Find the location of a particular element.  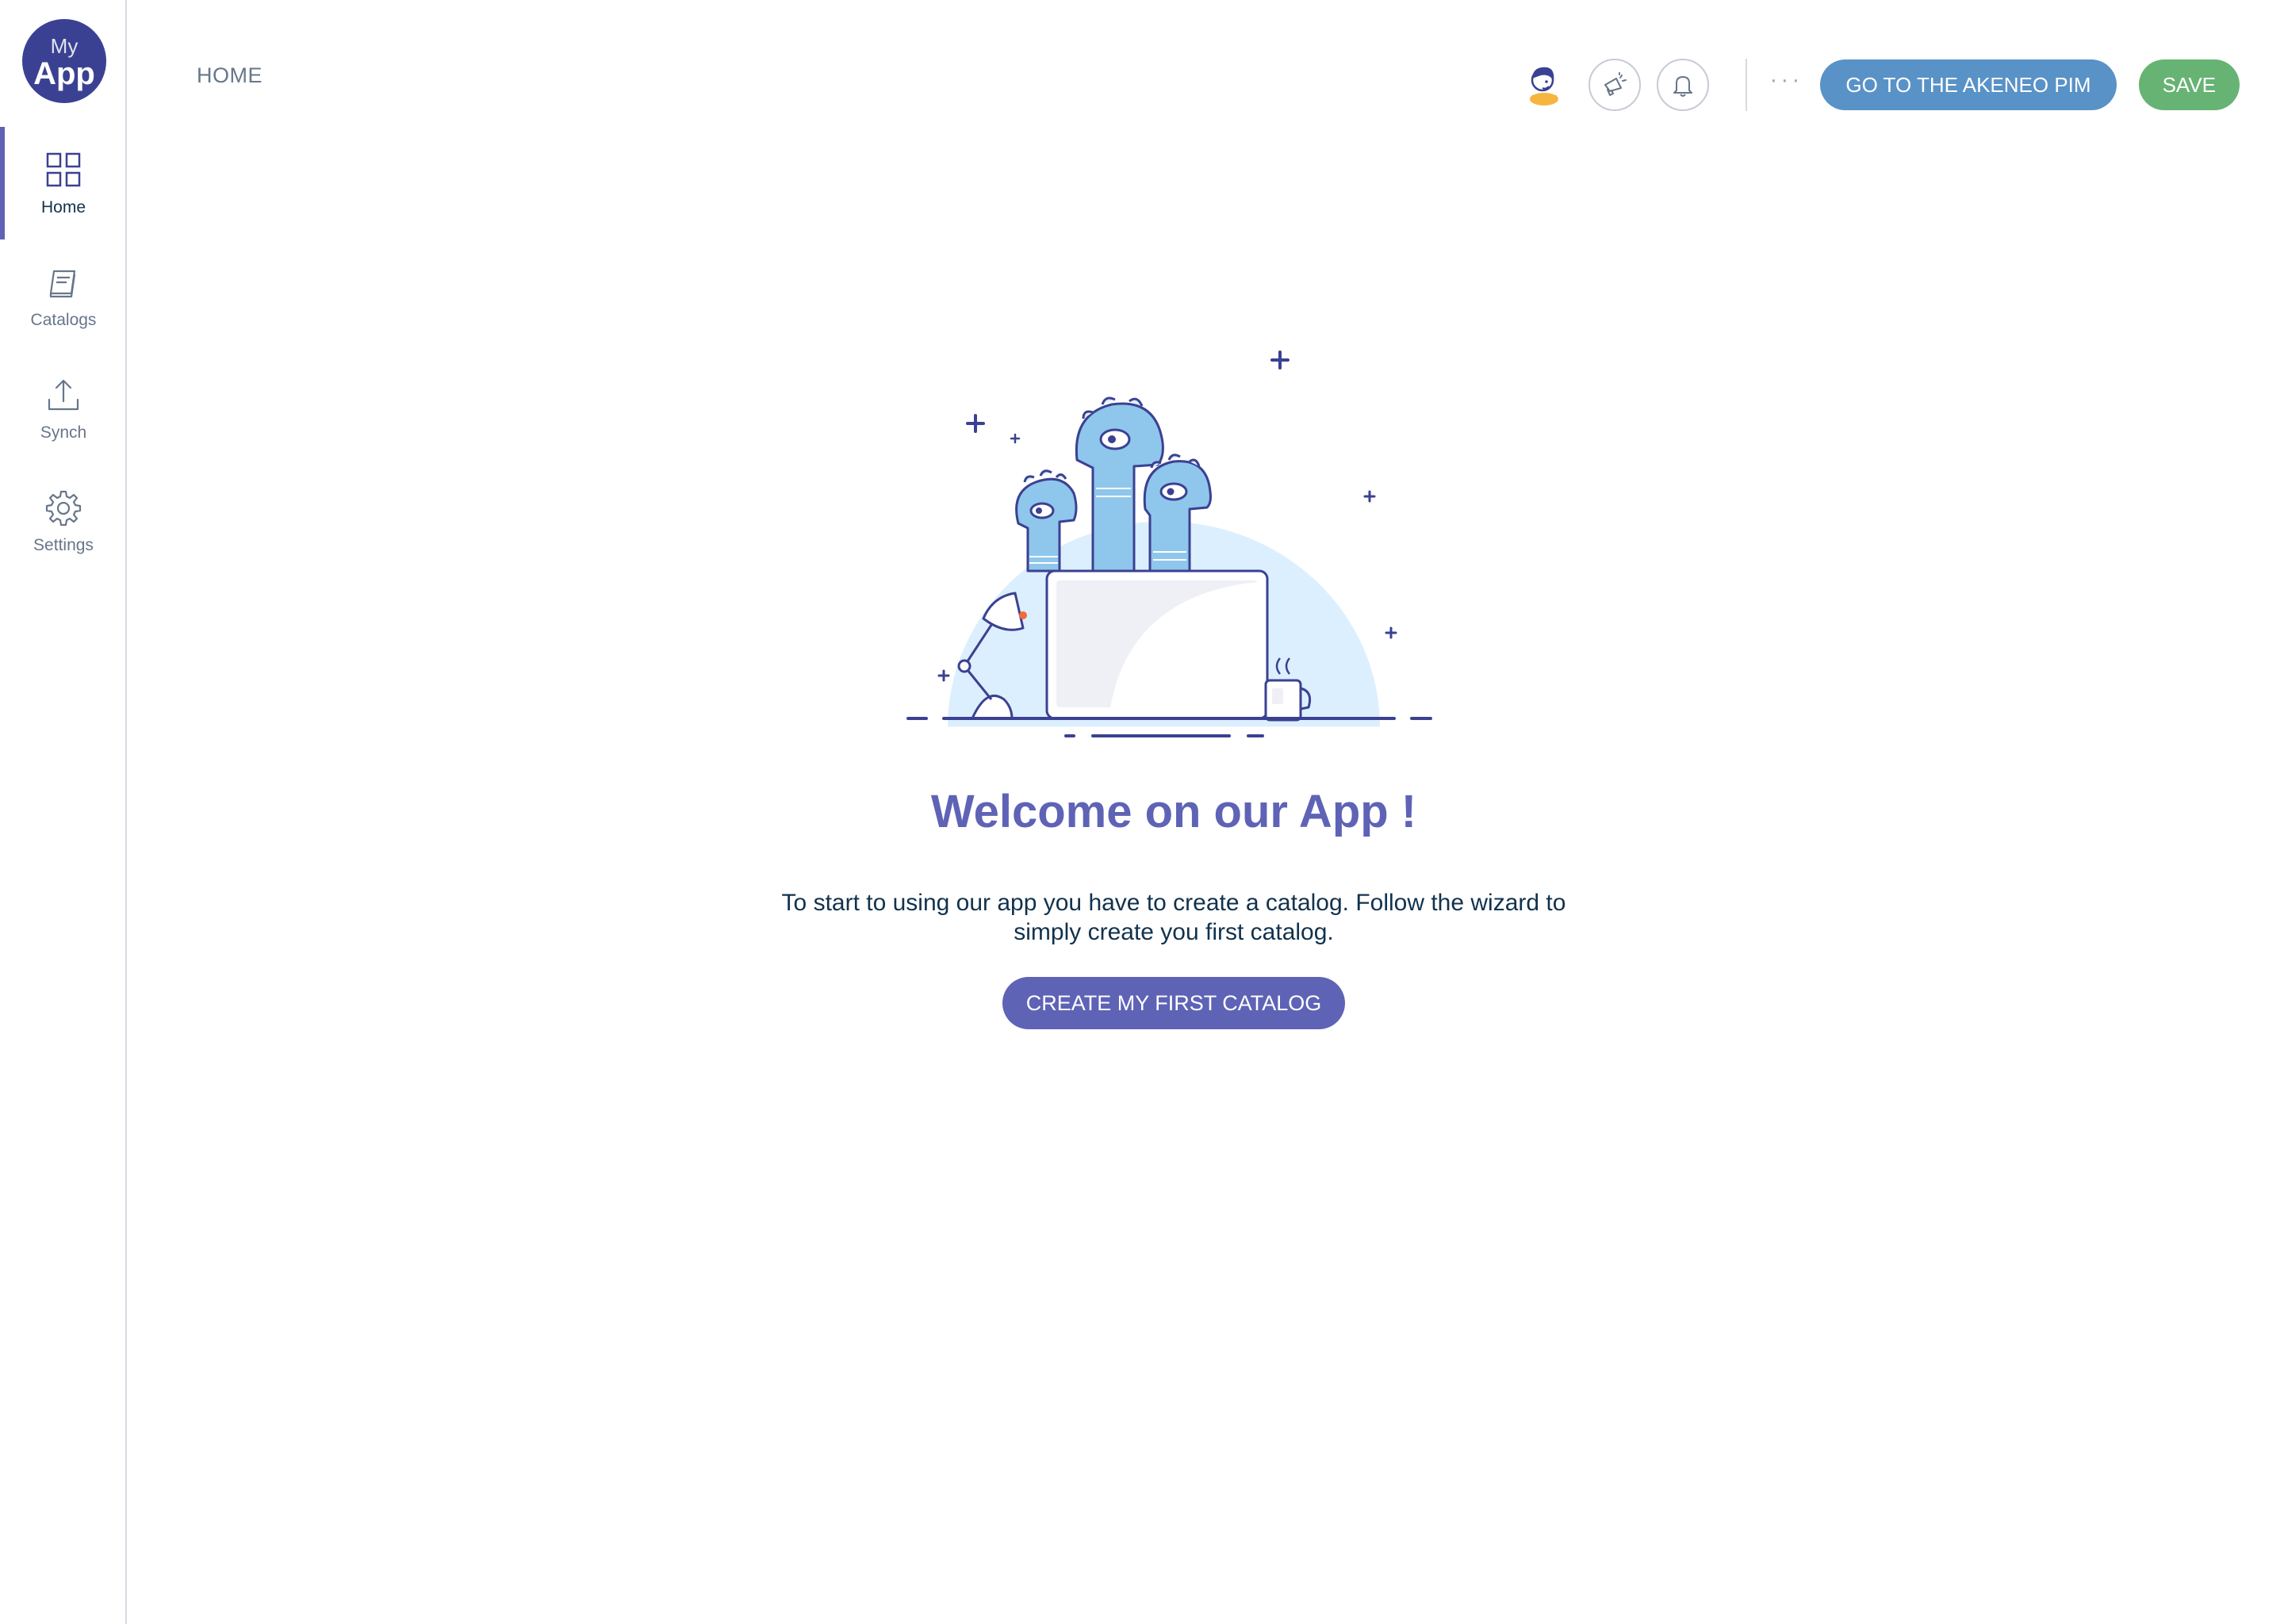

cta-container: CREATE MY FIRST CATALOG is located at coordinates (1174, 1003).